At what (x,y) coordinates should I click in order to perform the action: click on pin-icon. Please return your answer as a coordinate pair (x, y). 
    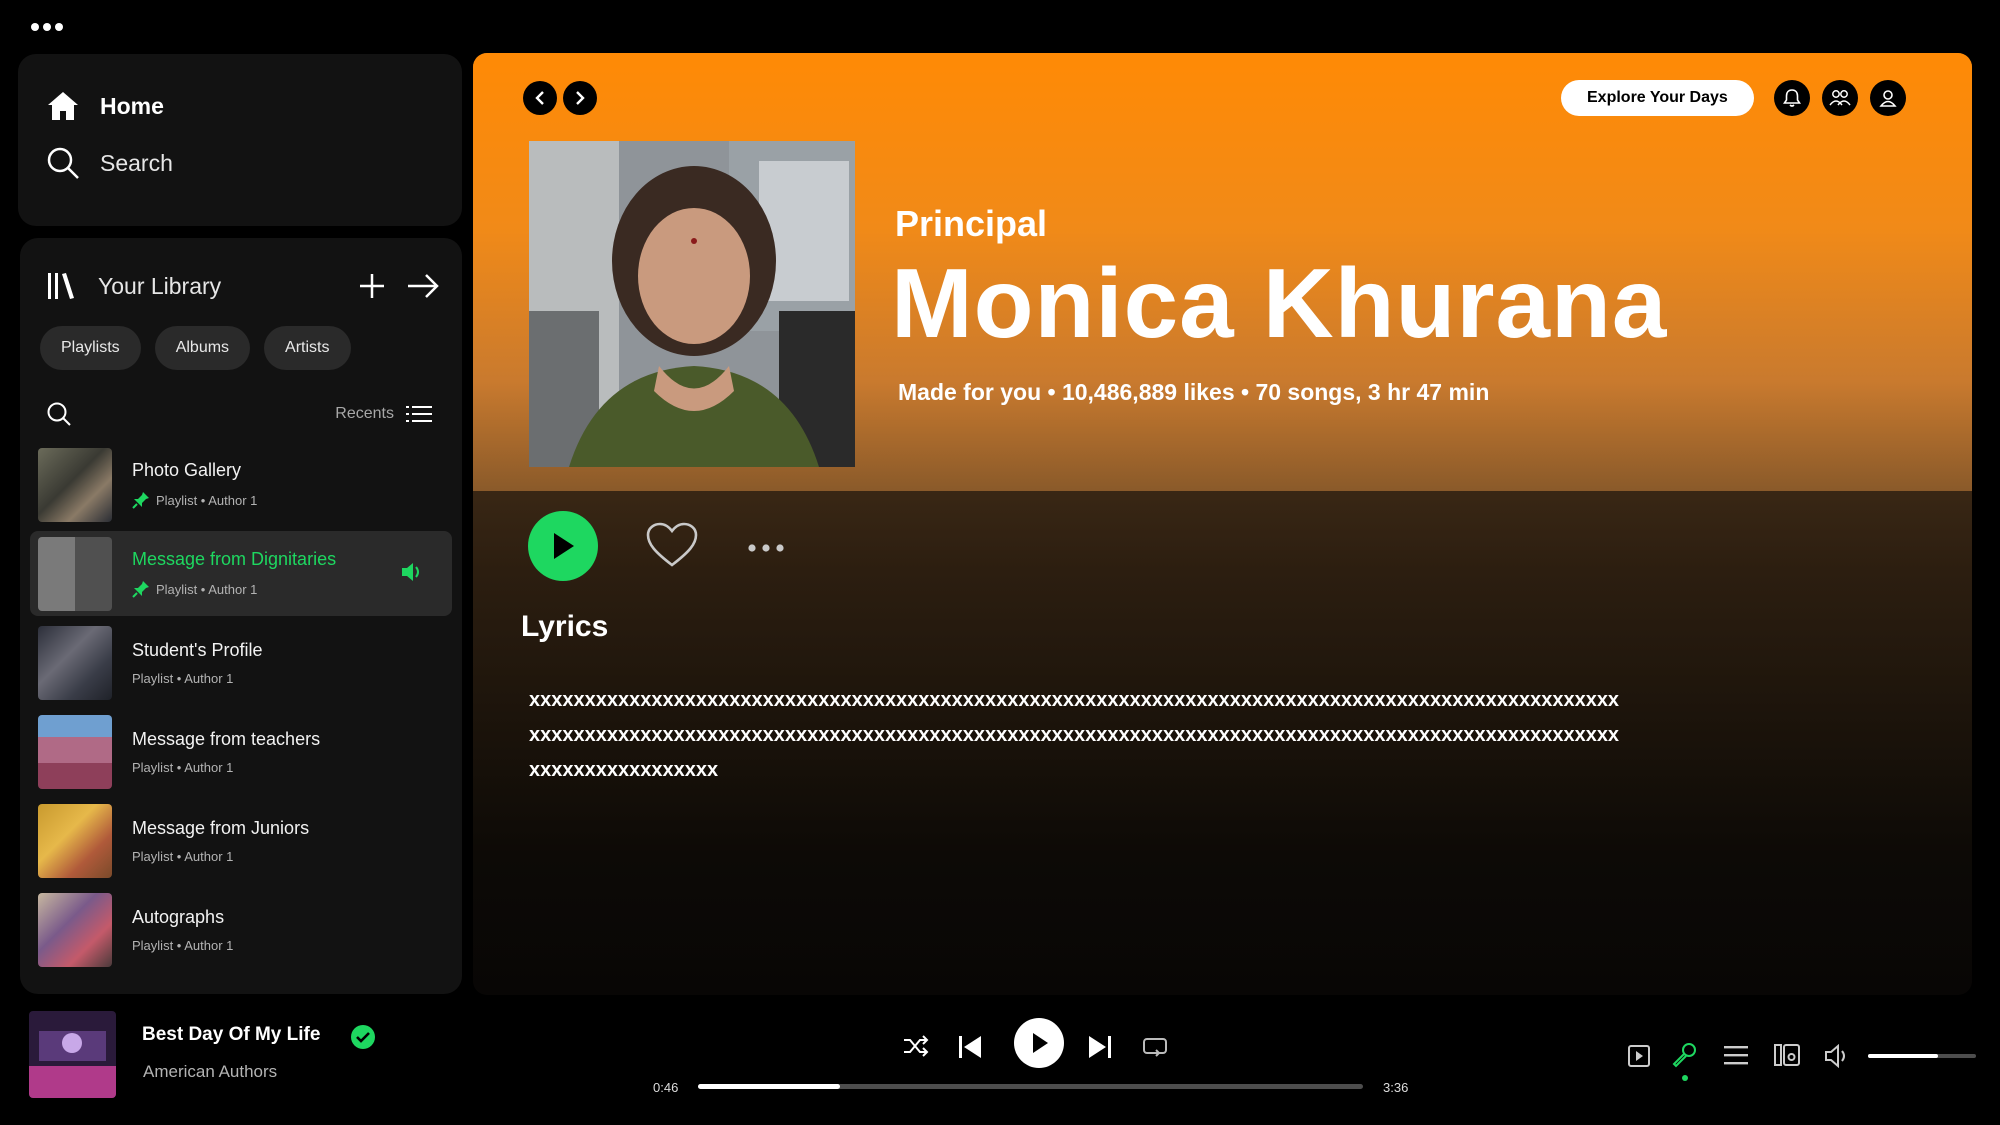
    Looking at the image, I should click on (141, 589).